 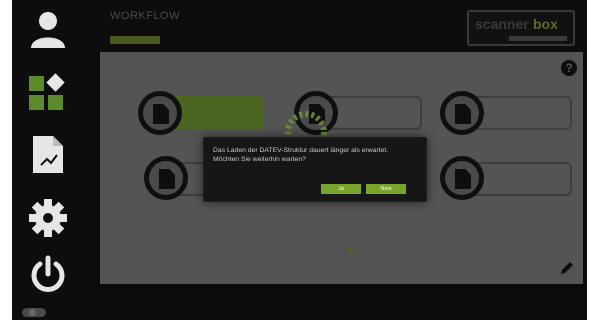 What do you see at coordinates (48, 275) in the screenshot?
I see `power-icon` at bounding box center [48, 275].